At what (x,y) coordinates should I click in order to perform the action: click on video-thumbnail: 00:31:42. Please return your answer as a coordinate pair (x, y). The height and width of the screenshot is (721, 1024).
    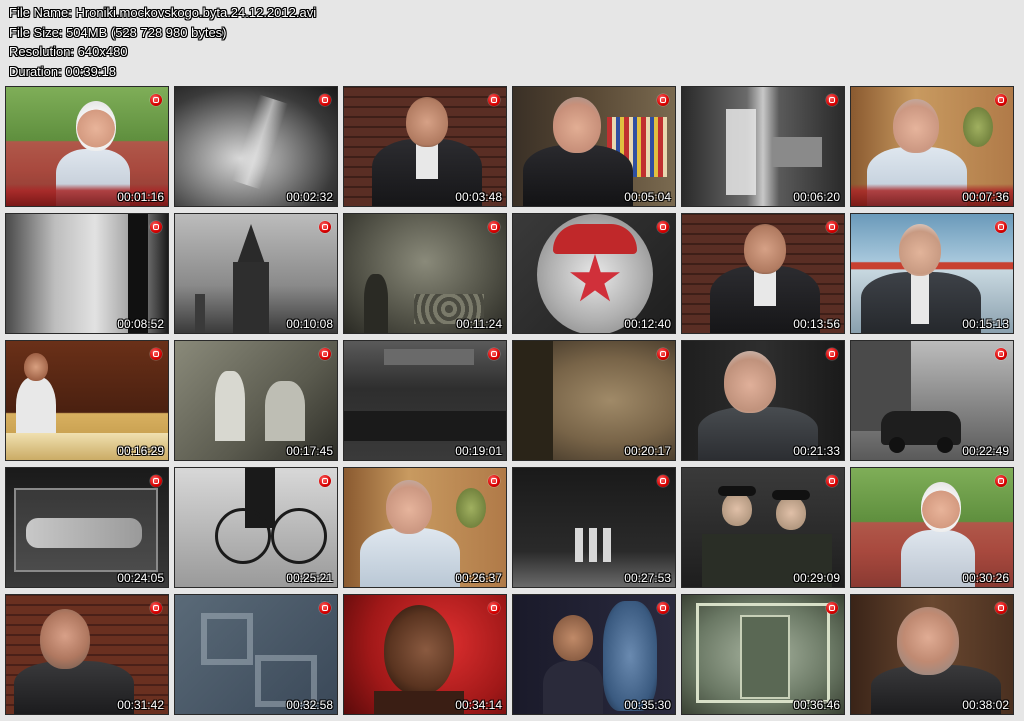
    Looking at the image, I should click on (87, 654).